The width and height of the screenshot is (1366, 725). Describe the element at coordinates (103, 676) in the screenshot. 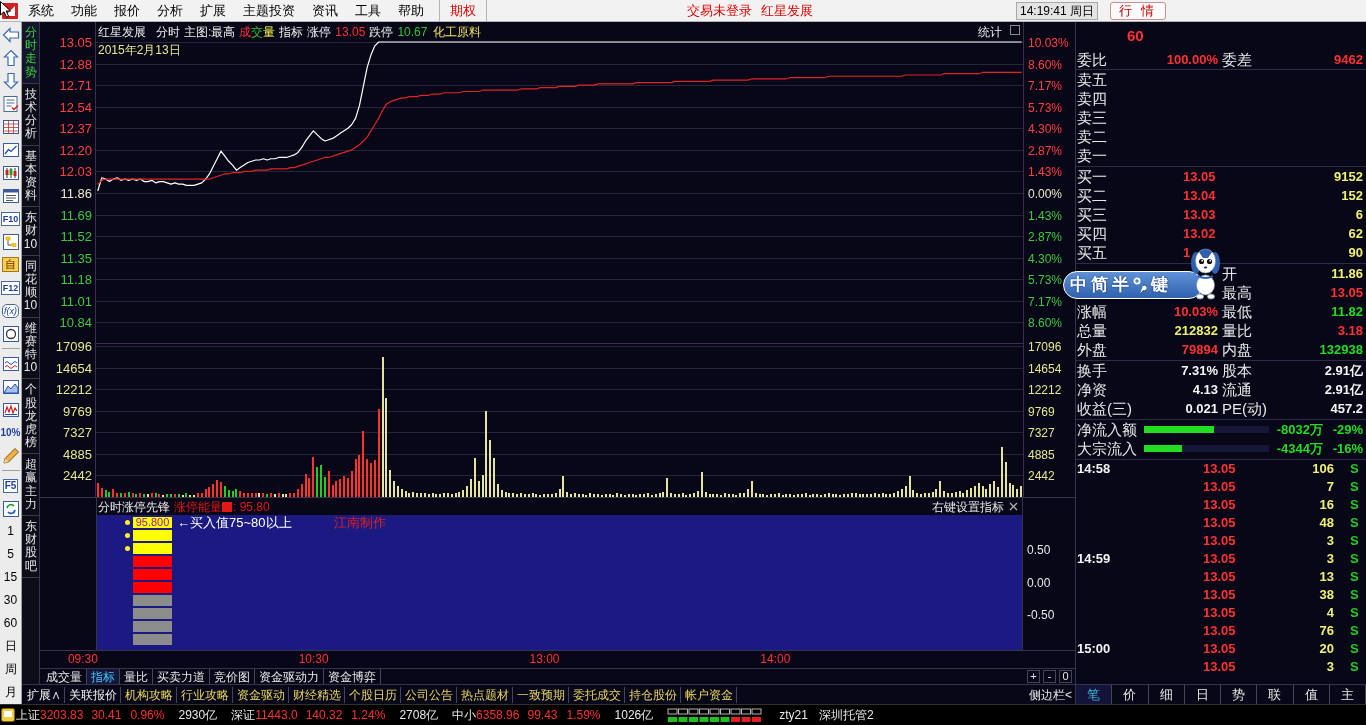

I see `chart-tab: 指标` at that location.